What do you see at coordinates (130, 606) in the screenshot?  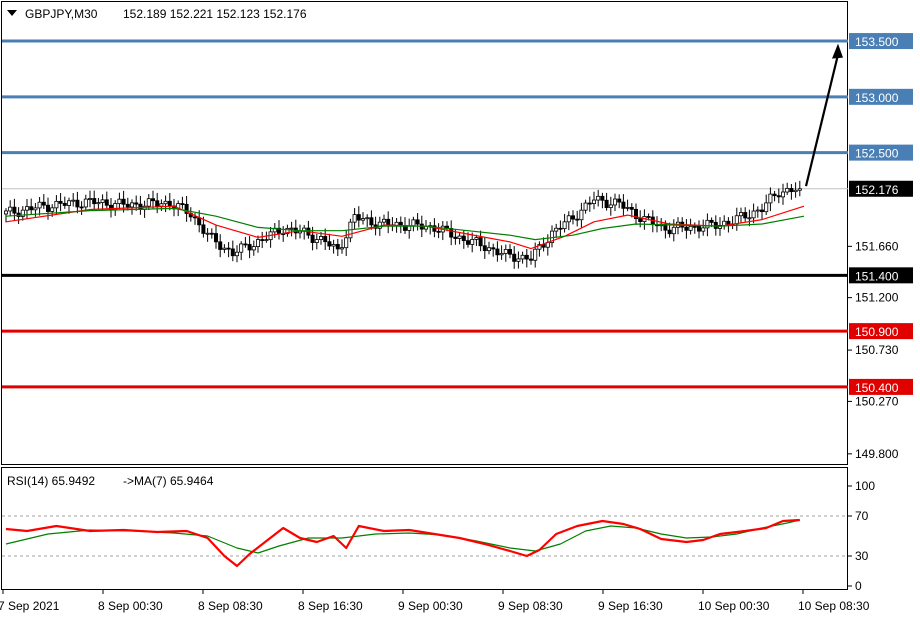 I see `time-label-1: 8 Sep 00:30` at bounding box center [130, 606].